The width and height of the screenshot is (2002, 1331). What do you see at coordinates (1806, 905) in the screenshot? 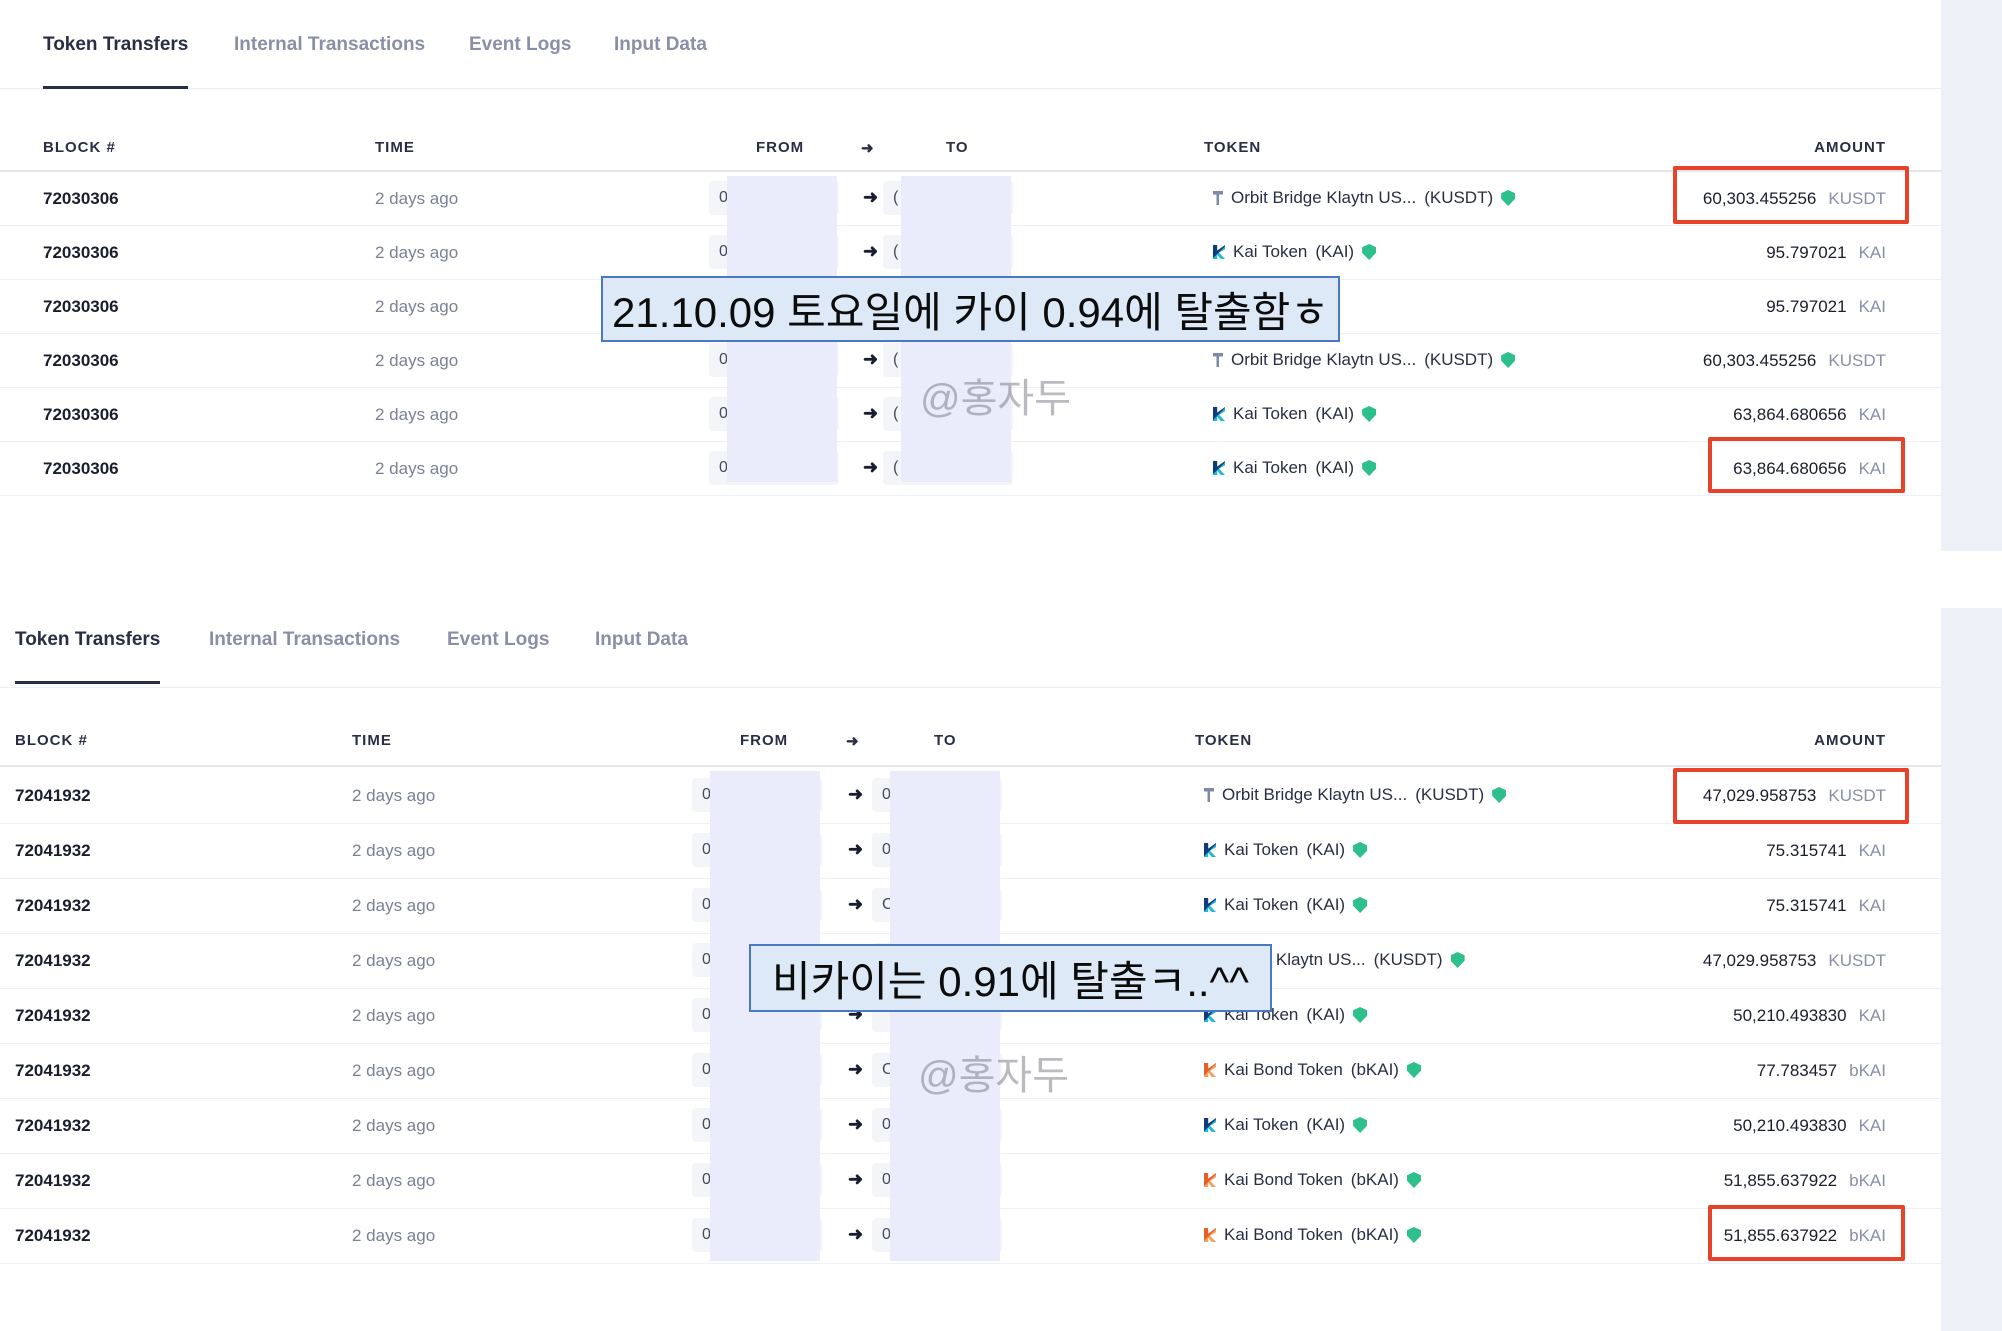
I see `amount-value: 75.315741` at bounding box center [1806, 905].